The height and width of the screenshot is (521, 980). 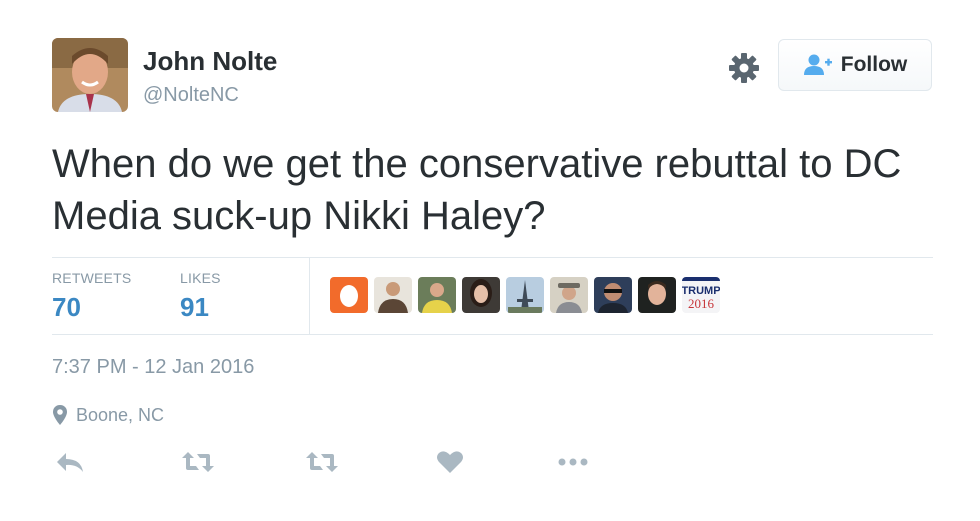 What do you see at coordinates (613, 295) in the screenshot?
I see `man-sunglasses-avatar` at bounding box center [613, 295].